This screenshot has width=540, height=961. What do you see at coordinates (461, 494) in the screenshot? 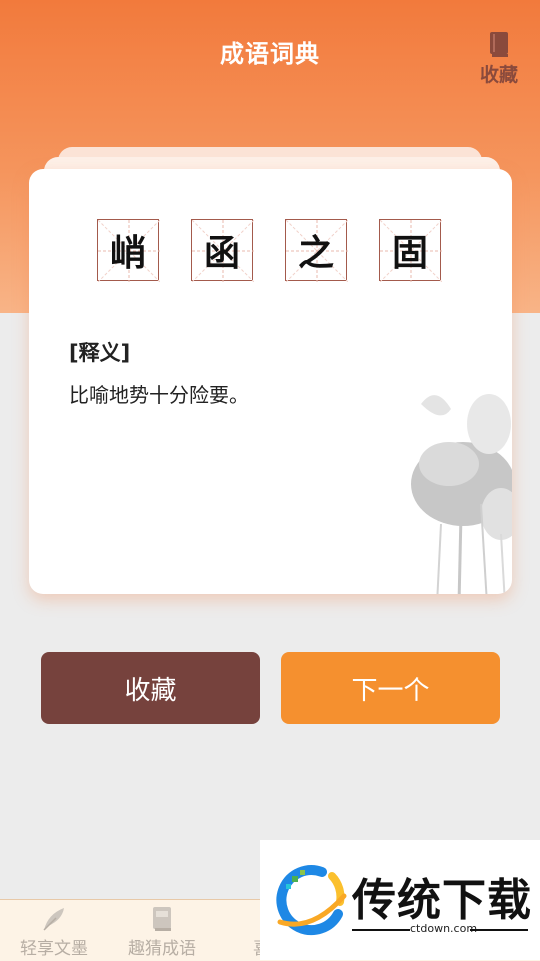
I see `lotus-illustration` at bounding box center [461, 494].